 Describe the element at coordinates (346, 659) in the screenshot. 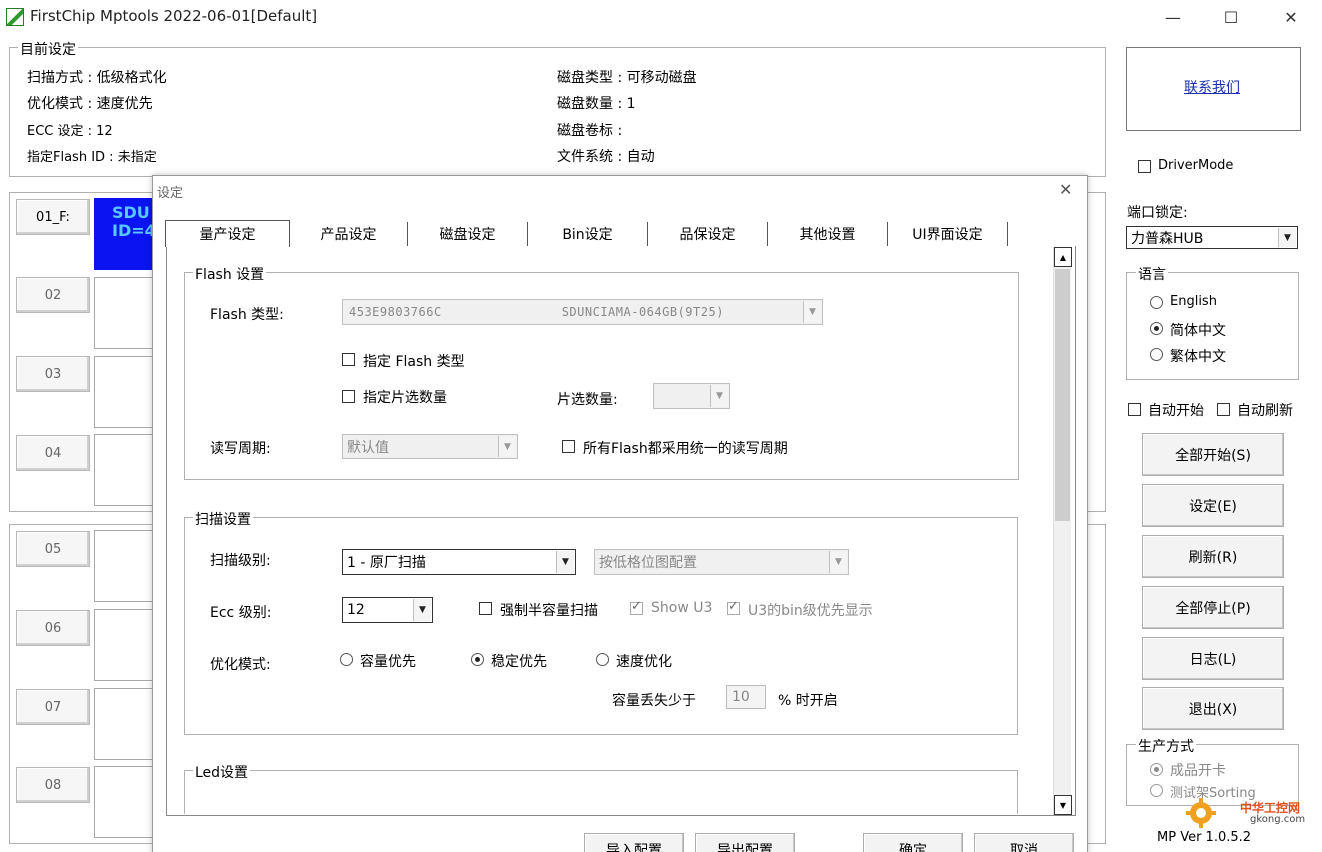

I see `opt-capacity-radio` at that location.